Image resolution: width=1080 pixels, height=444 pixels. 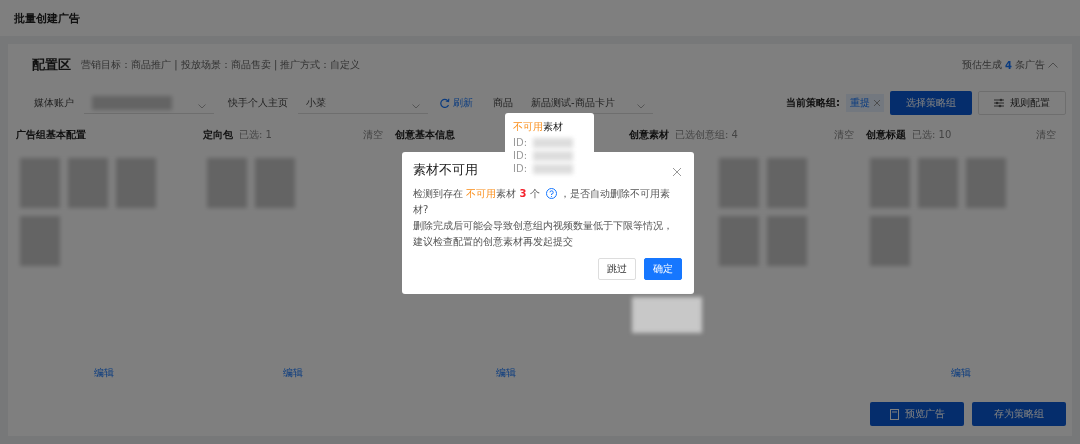 What do you see at coordinates (258, 103) in the screenshot?
I see `field-label: 快手个人主页` at bounding box center [258, 103].